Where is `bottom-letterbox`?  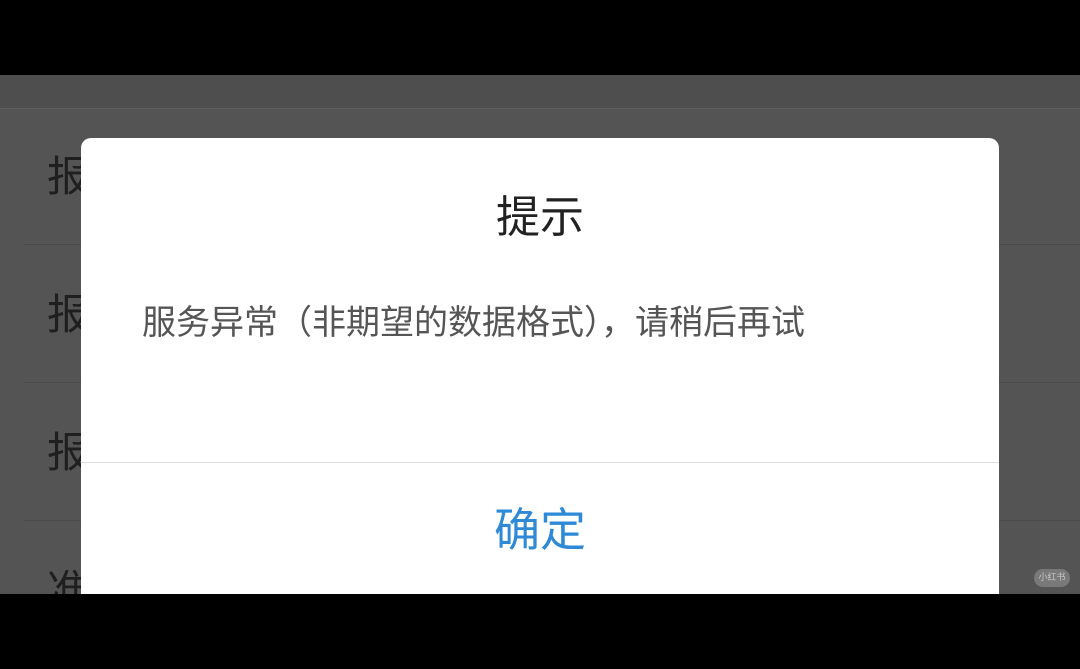
bottom-letterbox is located at coordinates (540, 631).